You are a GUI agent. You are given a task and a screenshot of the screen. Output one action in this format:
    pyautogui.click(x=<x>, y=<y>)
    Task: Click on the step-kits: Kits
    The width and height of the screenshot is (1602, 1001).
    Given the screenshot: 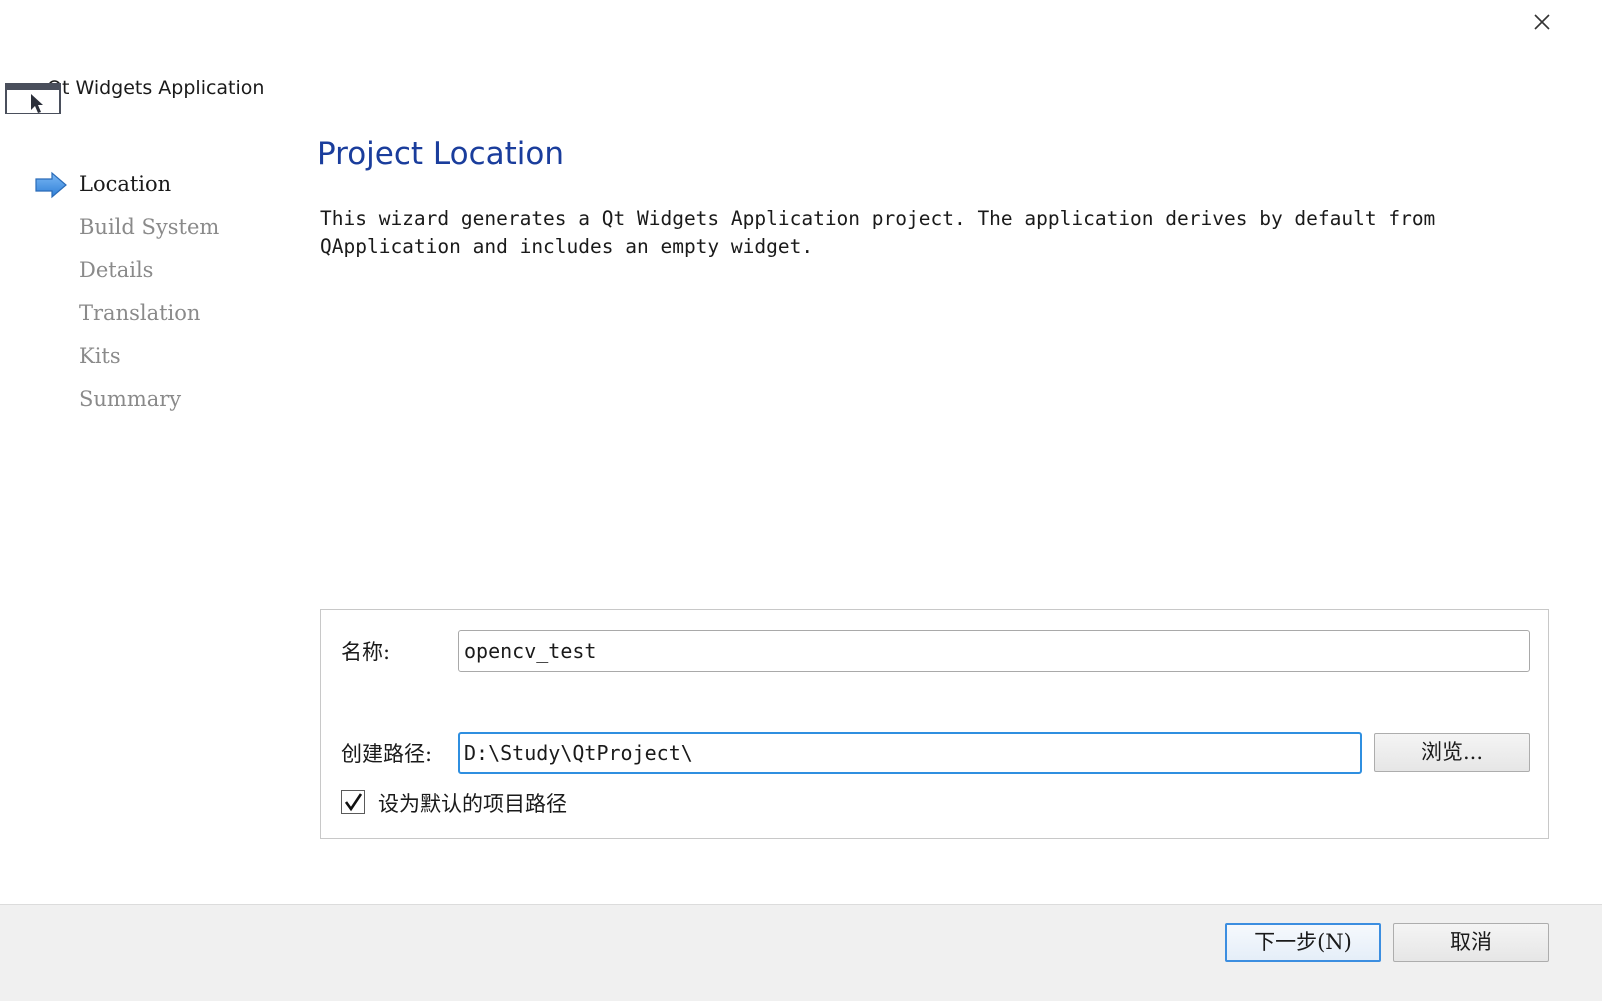 What is the action you would take?
    pyautogui.click(x=100, y=356)
    